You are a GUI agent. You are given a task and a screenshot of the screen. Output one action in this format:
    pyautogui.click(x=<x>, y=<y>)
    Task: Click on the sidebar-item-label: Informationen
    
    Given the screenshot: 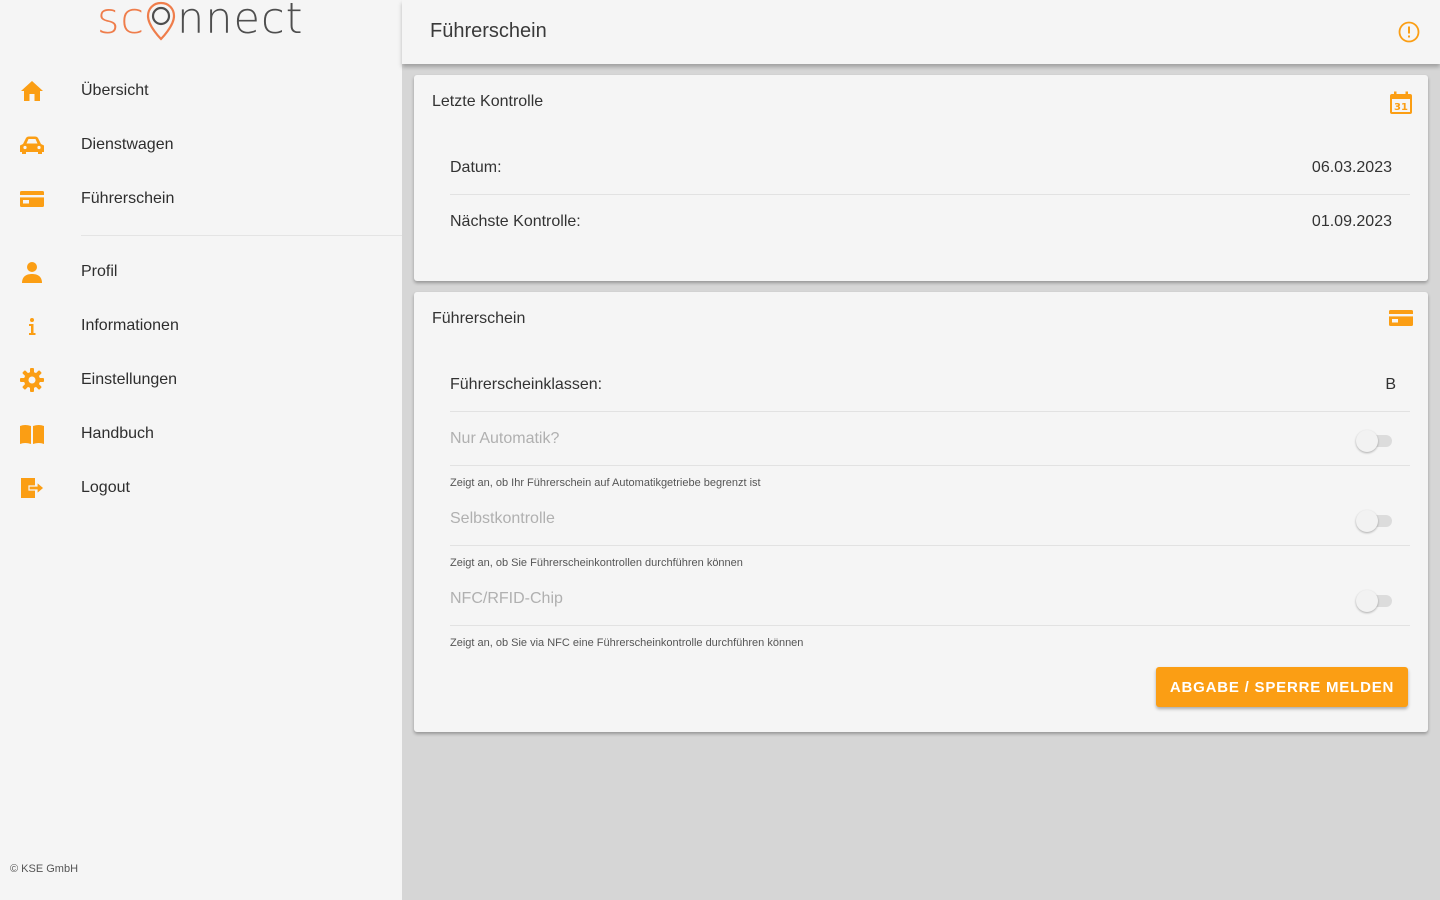 What is the action you would take?
    pyautogui.click(x=130, y=325)
    